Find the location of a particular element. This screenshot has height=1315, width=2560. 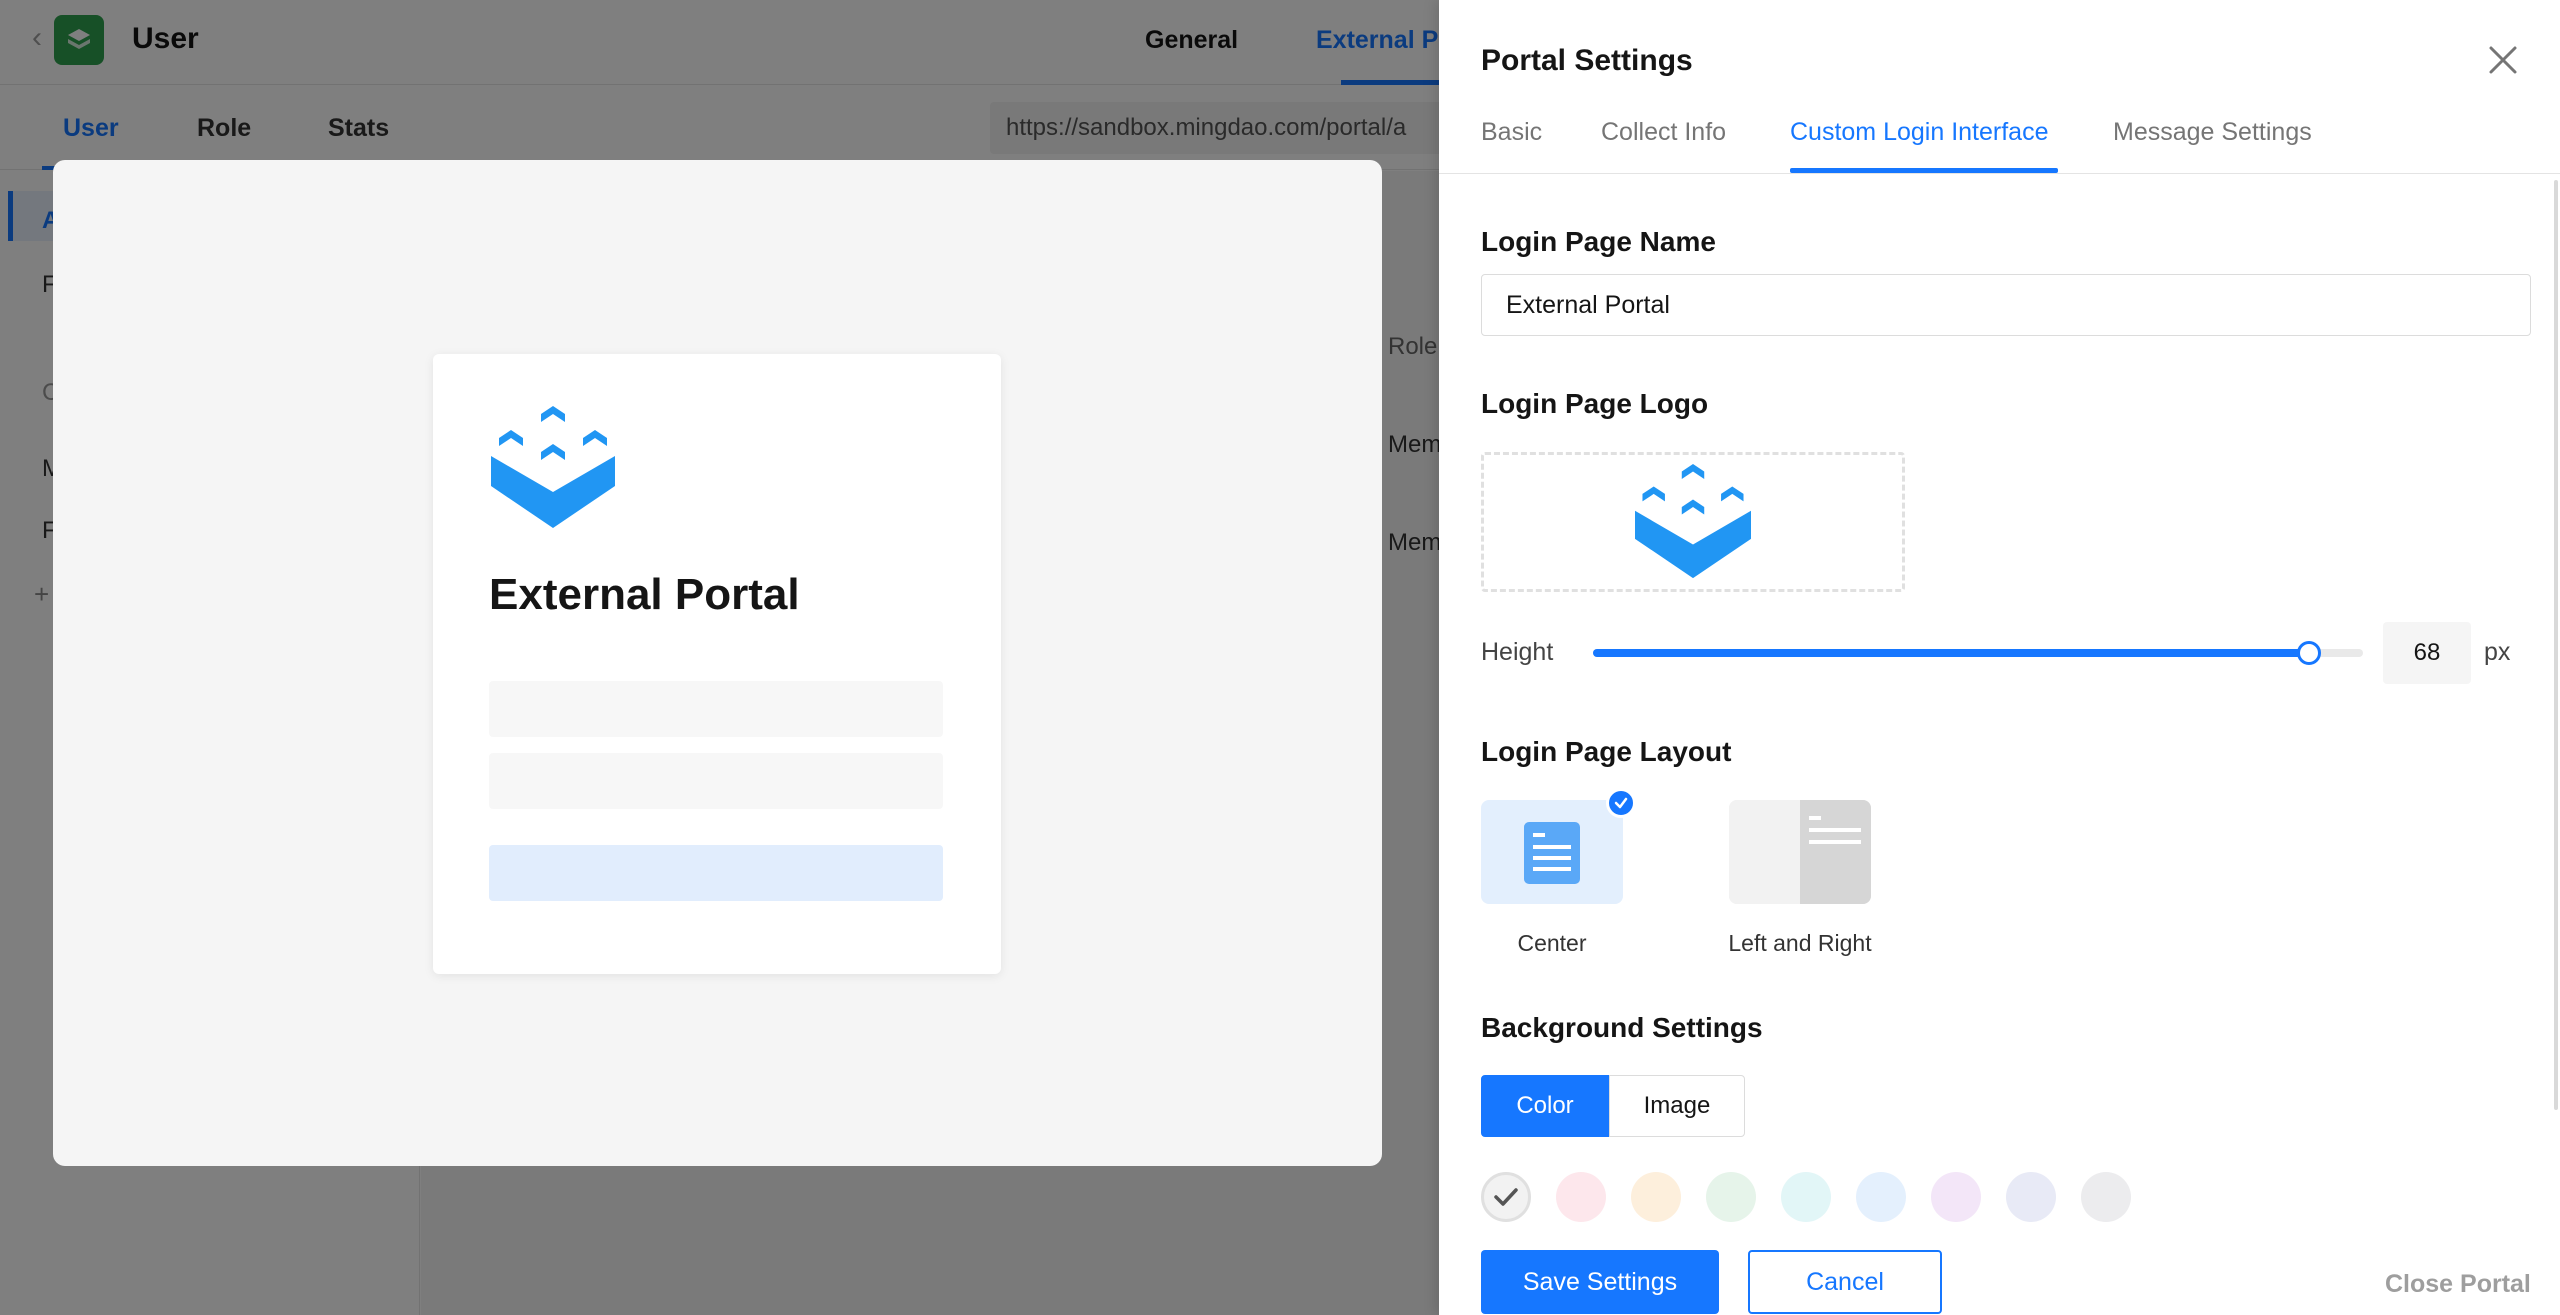

drawer-scrollbar is located at coordinates (2556, 645).